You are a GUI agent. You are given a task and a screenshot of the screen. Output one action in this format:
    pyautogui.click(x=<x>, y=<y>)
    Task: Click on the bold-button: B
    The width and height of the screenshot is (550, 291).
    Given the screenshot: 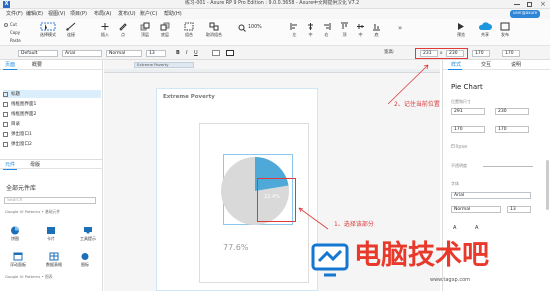 What is the action you would take?
    pyautogui.click(x=178, y=53)
    